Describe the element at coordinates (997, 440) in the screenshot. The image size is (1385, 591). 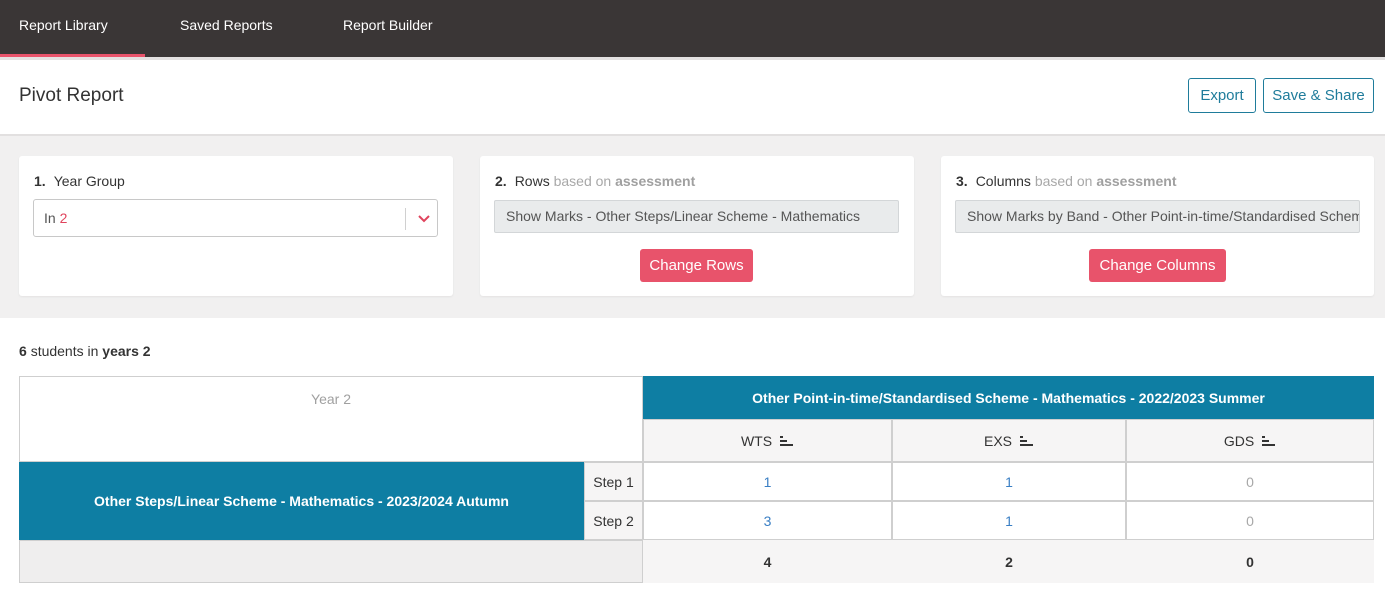
I see `column-label: EXS` at that location.